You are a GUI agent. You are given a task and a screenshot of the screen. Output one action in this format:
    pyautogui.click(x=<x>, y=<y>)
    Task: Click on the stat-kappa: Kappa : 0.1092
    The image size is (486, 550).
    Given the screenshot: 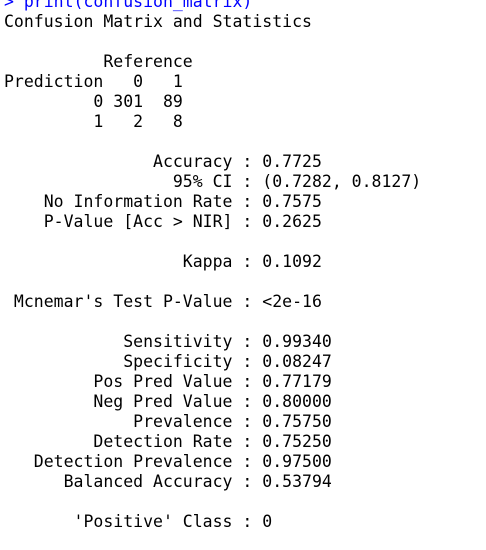 What is the action you would take?
    pyautogui.click(x=163, y=261)
    